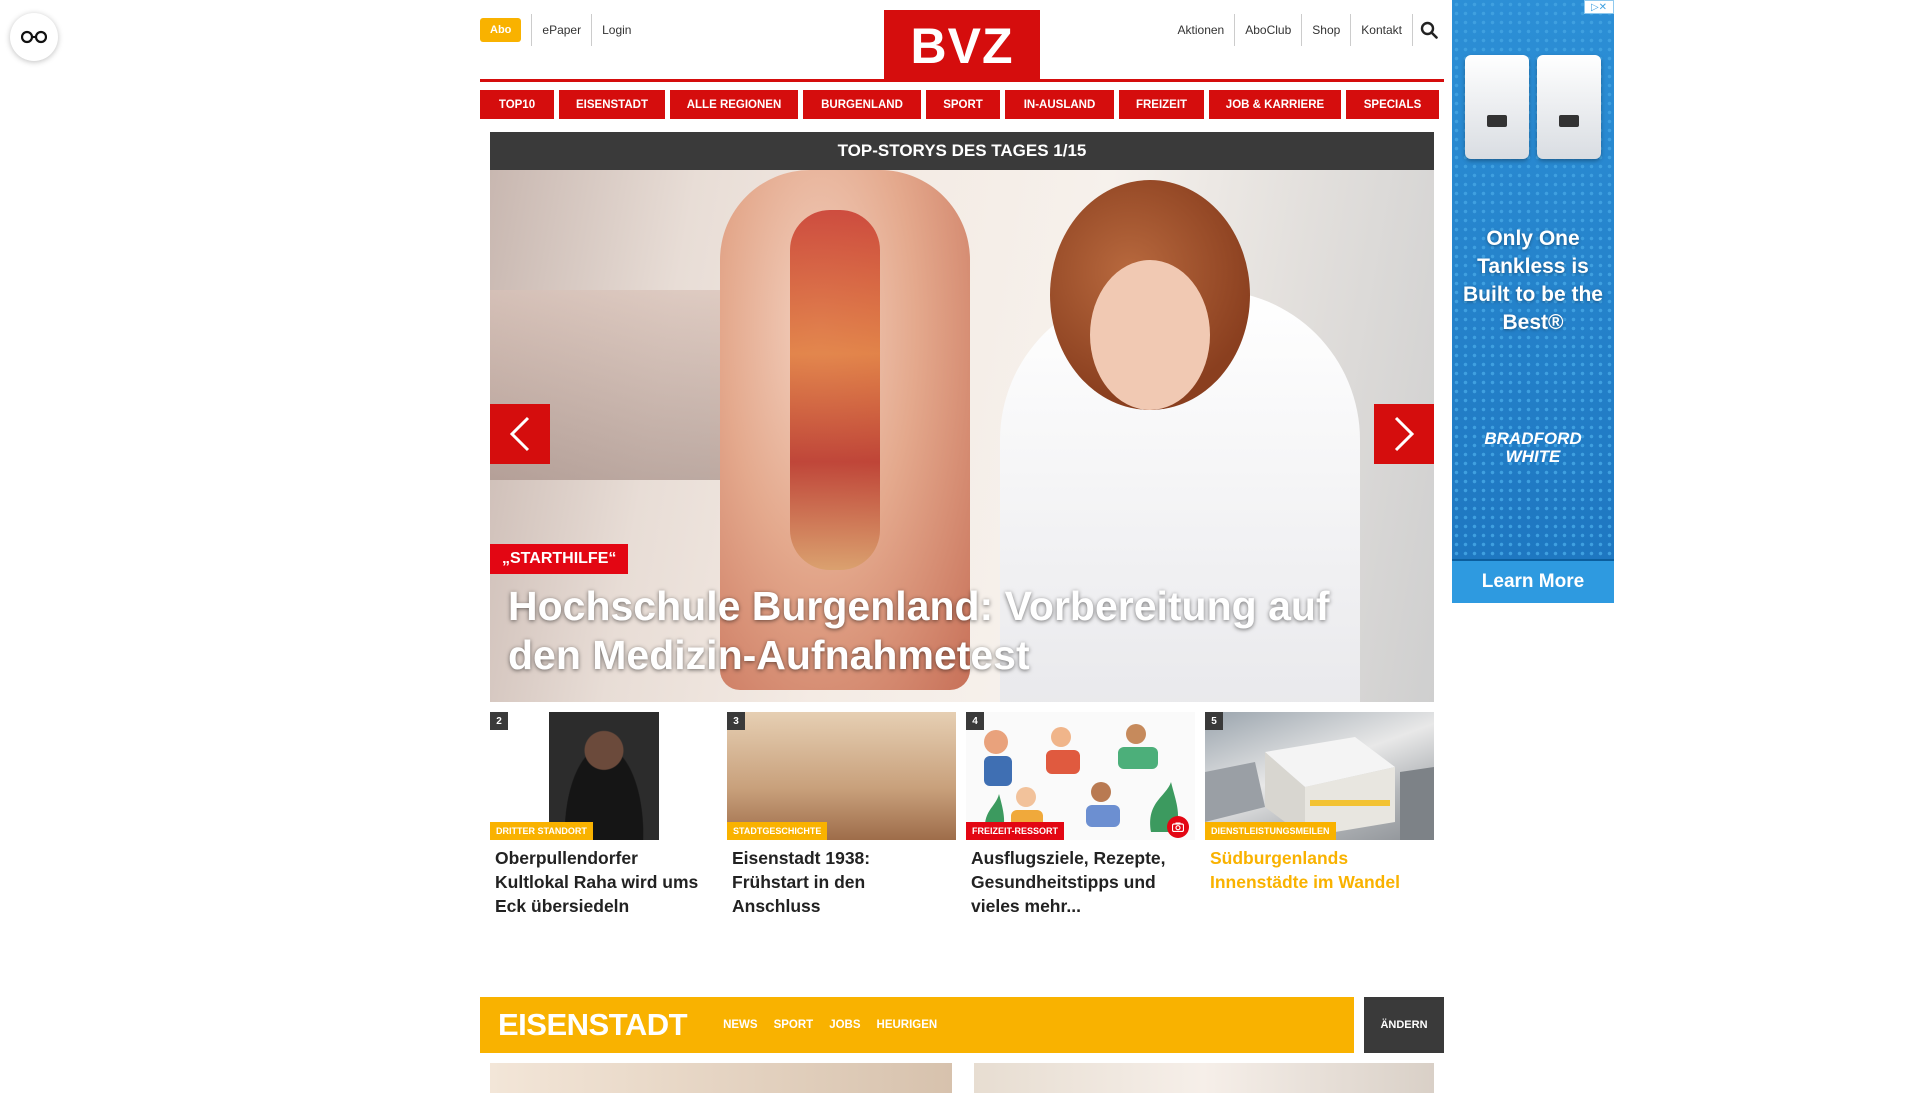  Describe the element at coordinates (1015, 831) in the screenshot. I see `teaser-tag: FREIZEIT-RESSORT` at that location.